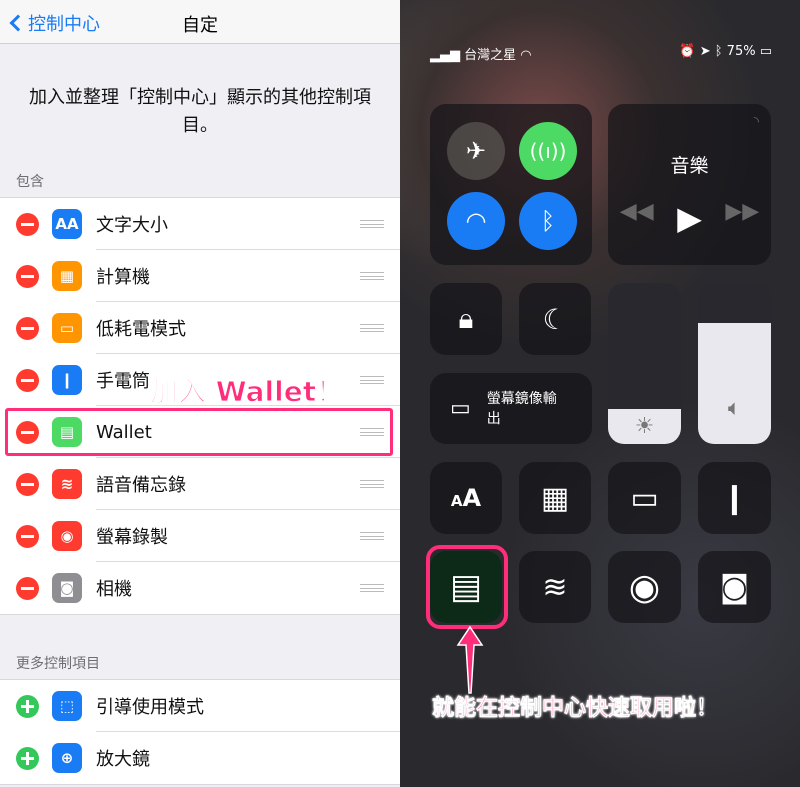 The image size is (800, 787). I want to click on text-size-button: AA, so click(466, 498).